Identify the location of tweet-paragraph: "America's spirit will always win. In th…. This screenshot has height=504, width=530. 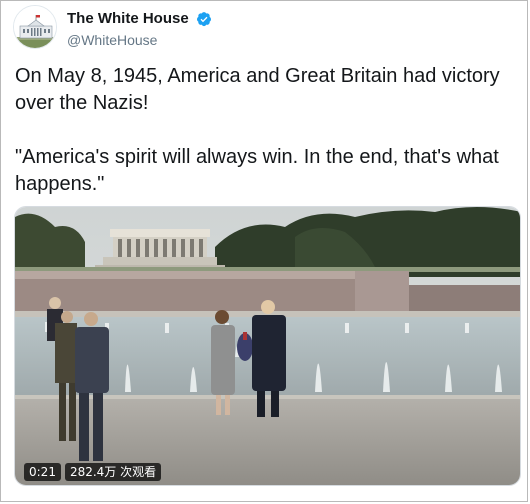
(257, 170).